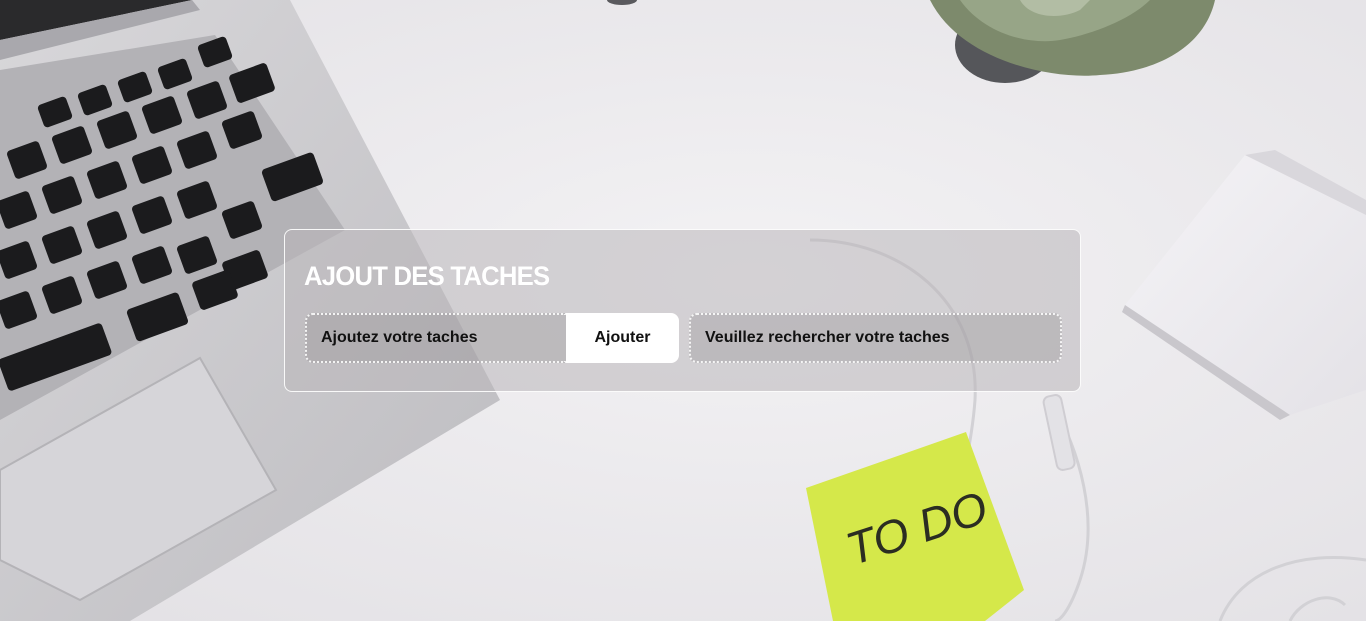  Describe the element at coordinates (622, 338) in the screenshot. I see `add-task-button: Ajouter` at that location.